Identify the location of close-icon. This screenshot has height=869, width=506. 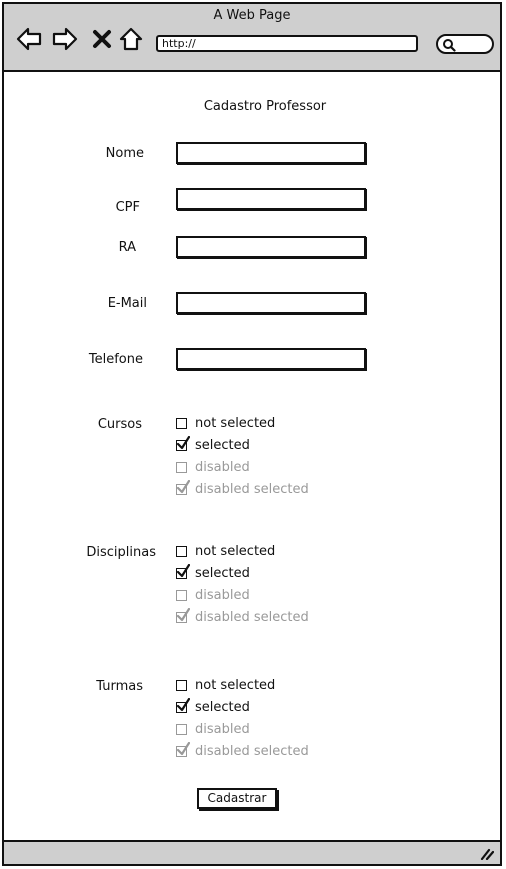
(102, 39).